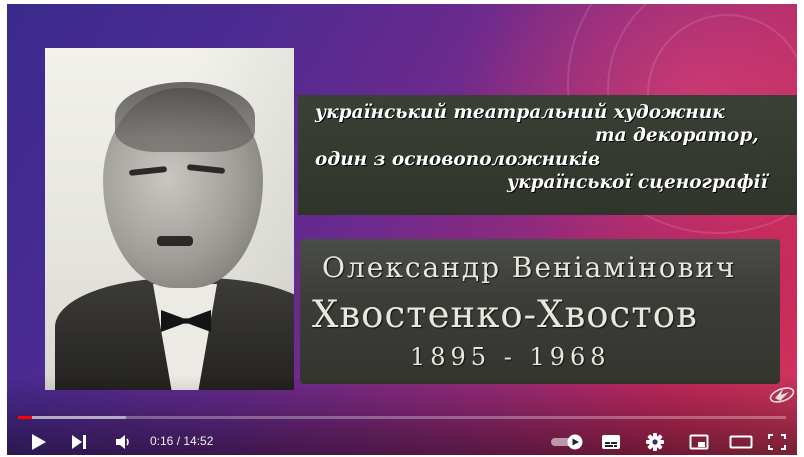 This screenshot has height=457, width=804. I want to click on fullscreen-button, so click(777, 442).